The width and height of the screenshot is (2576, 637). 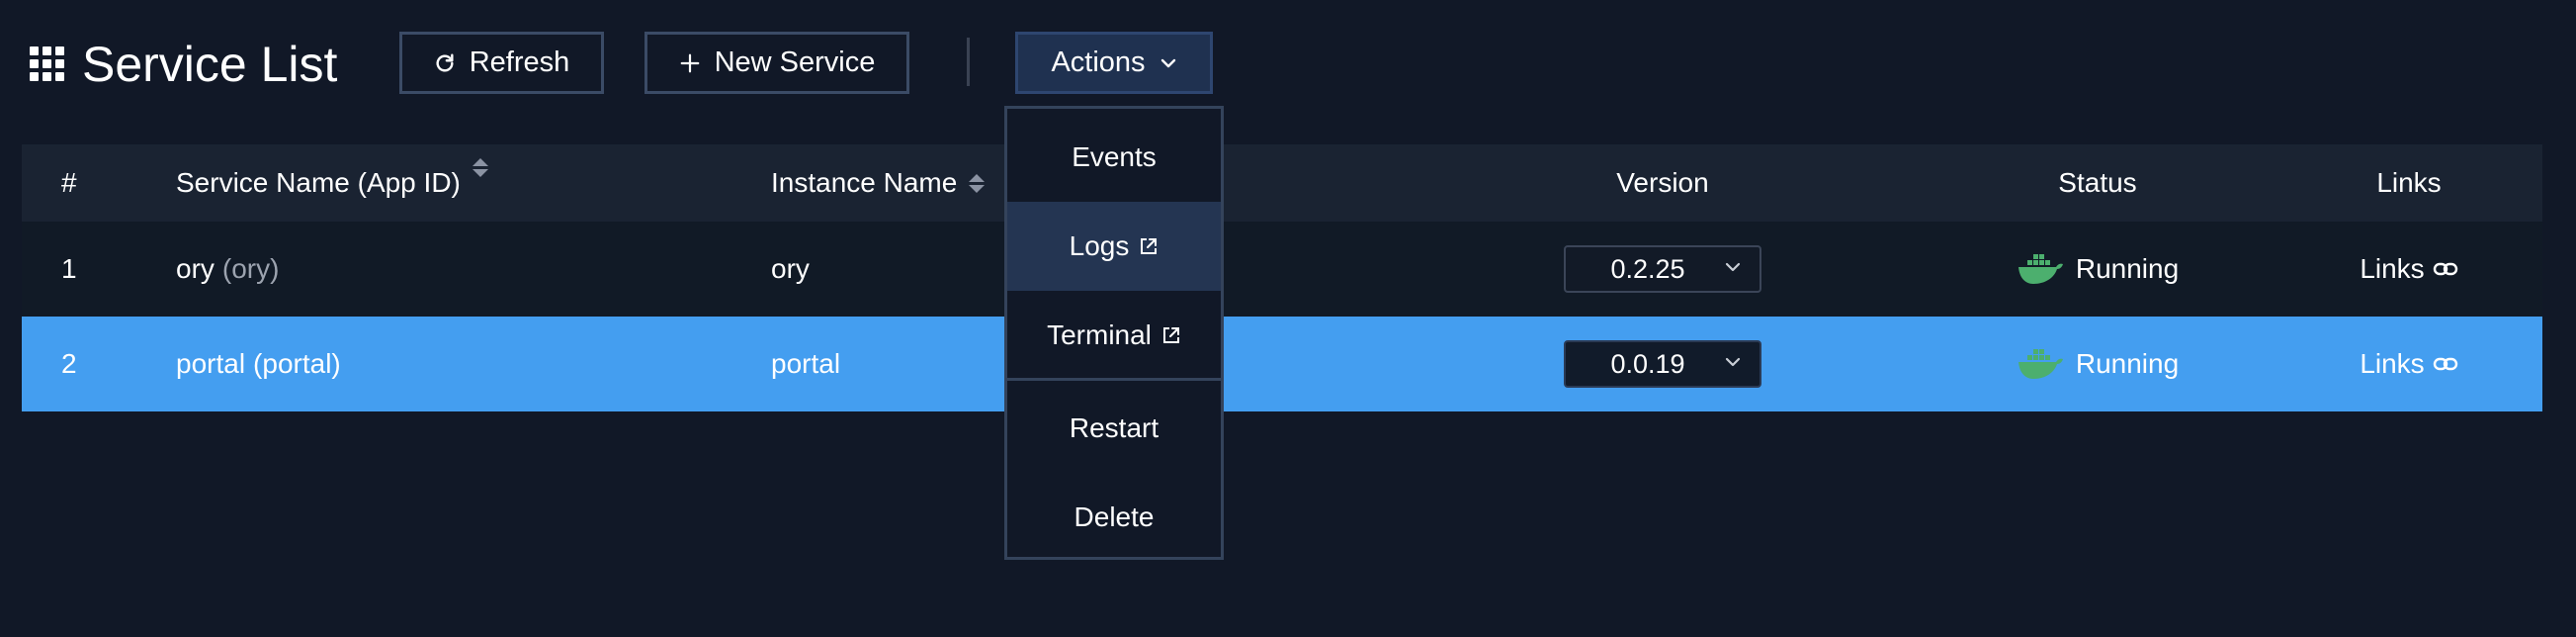 I want to click on actions-button: Actions, so click(x=1114, y=63).